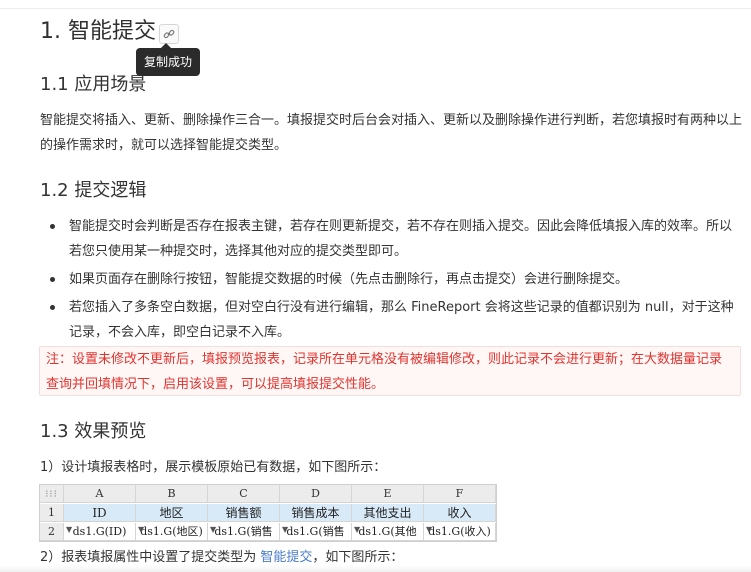  What do you see at coordinates (150, 557) in the screenshot?
I see `step-two-prefix: 2）报表填报属性中设置了提交类型为` at bounding box center [150, 557].